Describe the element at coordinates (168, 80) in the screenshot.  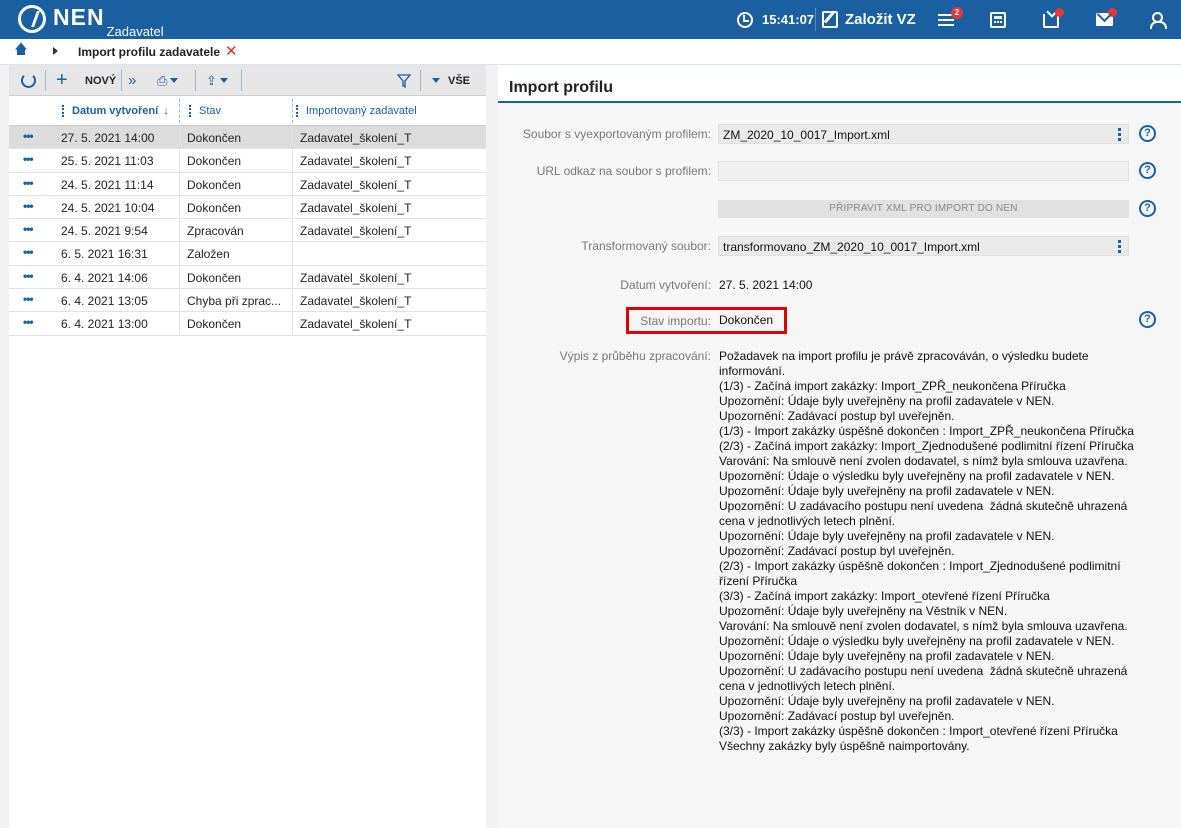
I see `print-button: ⎙` at that location.